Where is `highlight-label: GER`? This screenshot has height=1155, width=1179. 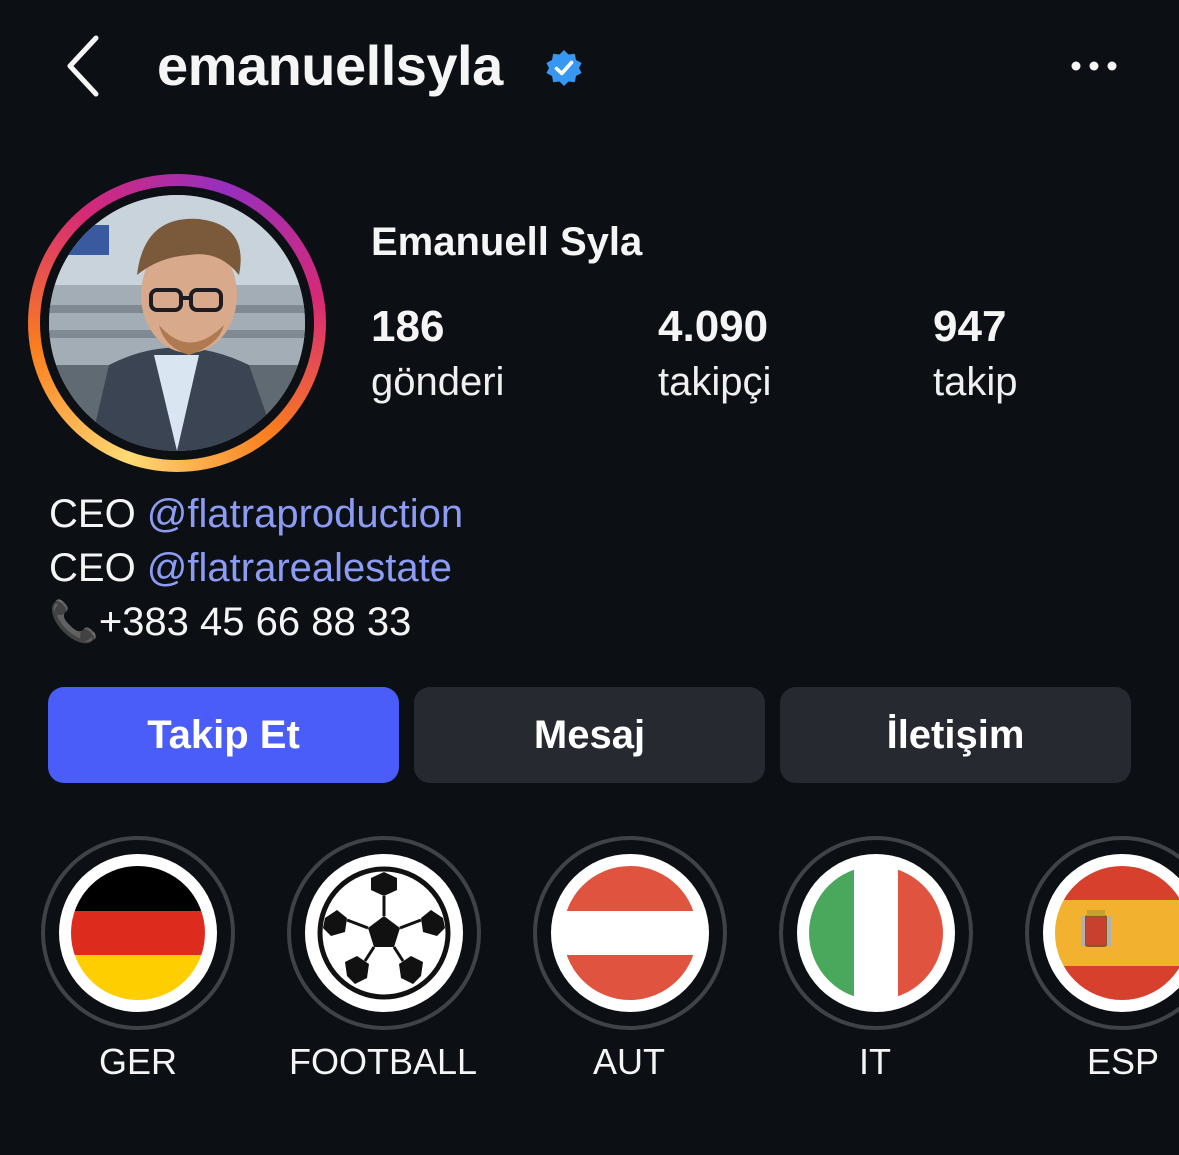
highlight-label: GER is located at coordinates (137, 1061).